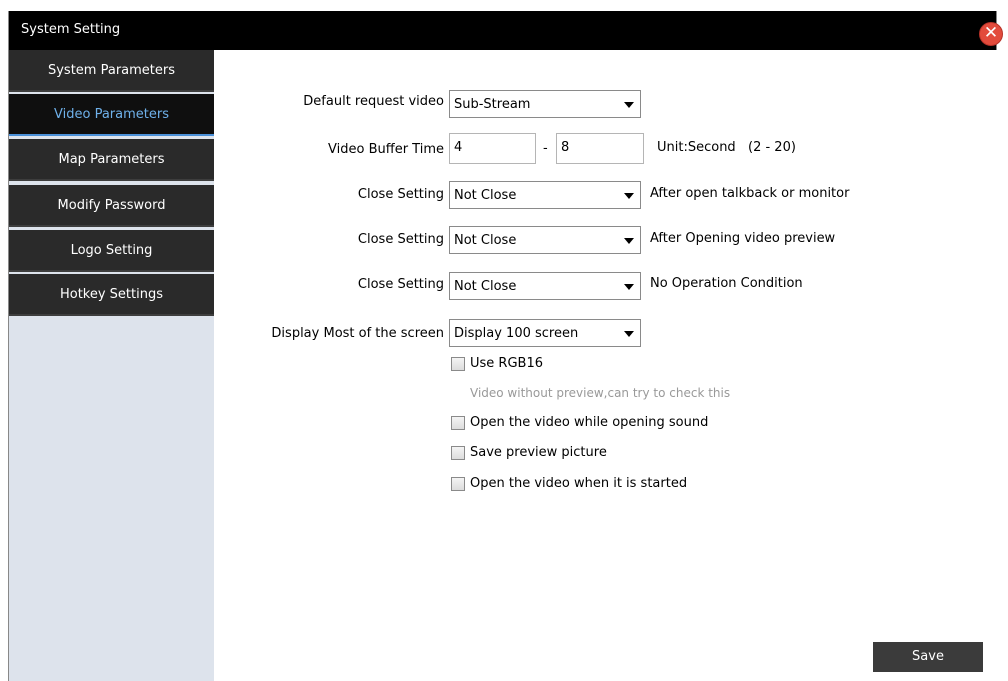 The width and height of the screenshot is (1008, 681). Describe the element at coordinates (357, 333) in the screenshot. I see `display-most-label: Display Most of the screen` at that location.